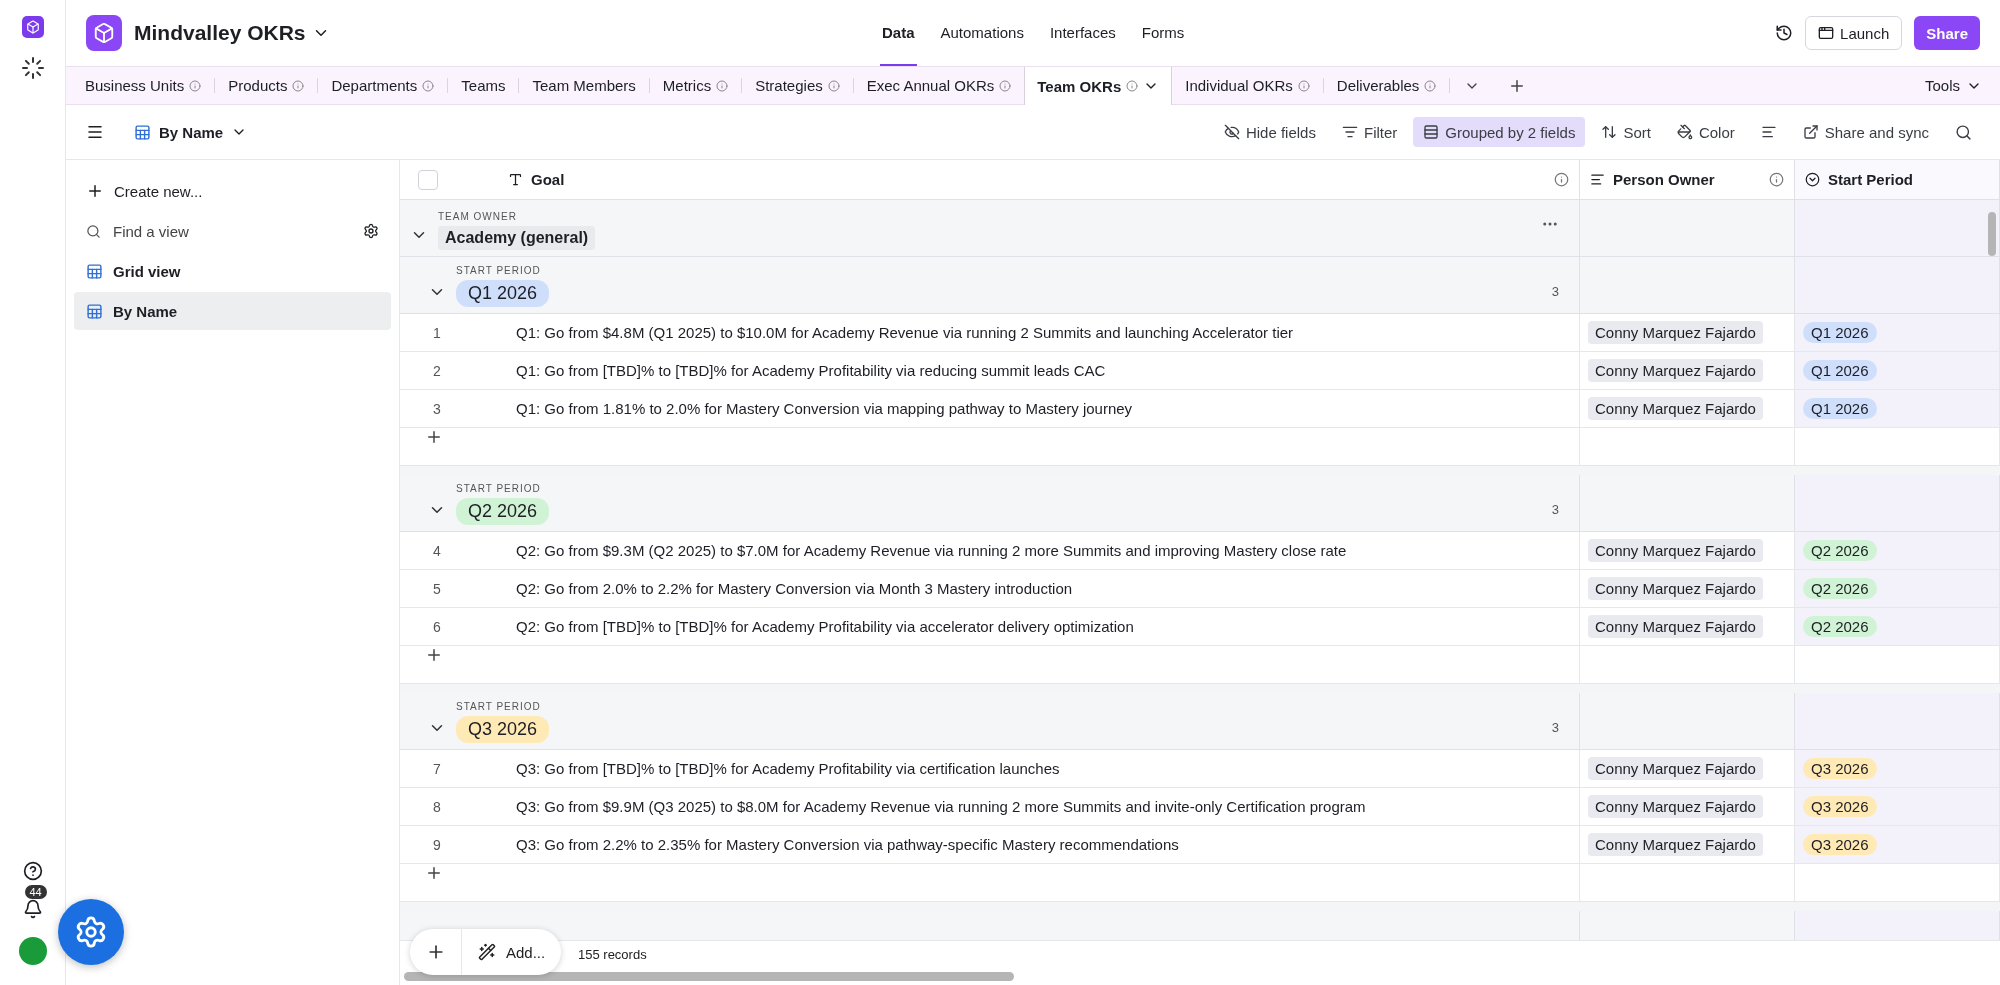 The width and height of the screenshot is (2000, 985). I want to click on group-field-label: TEAM OWNER, so click(478, 216).